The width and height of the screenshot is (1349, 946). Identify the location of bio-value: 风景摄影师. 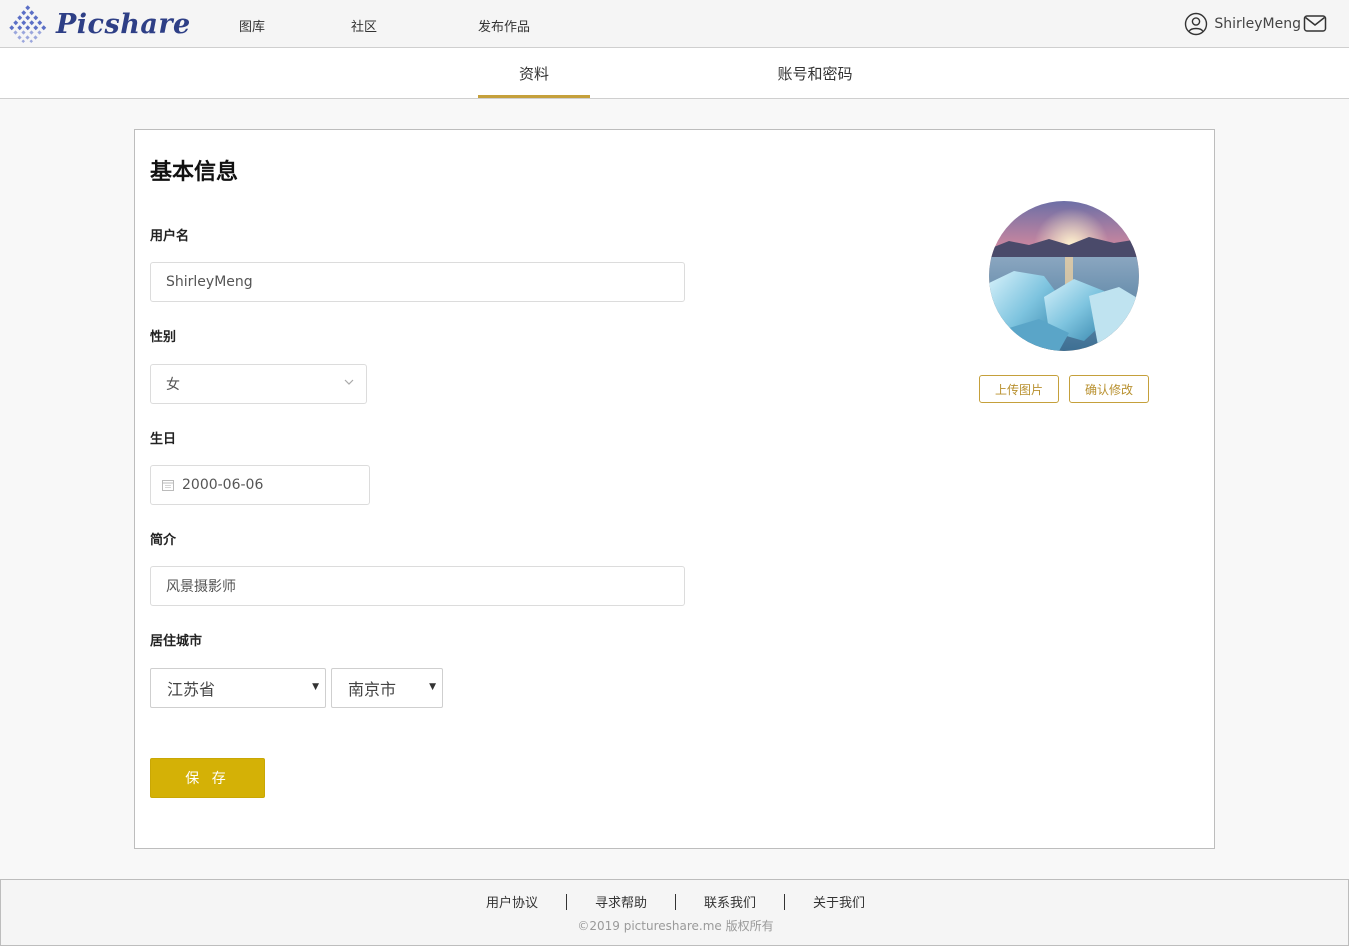
(201, 587).